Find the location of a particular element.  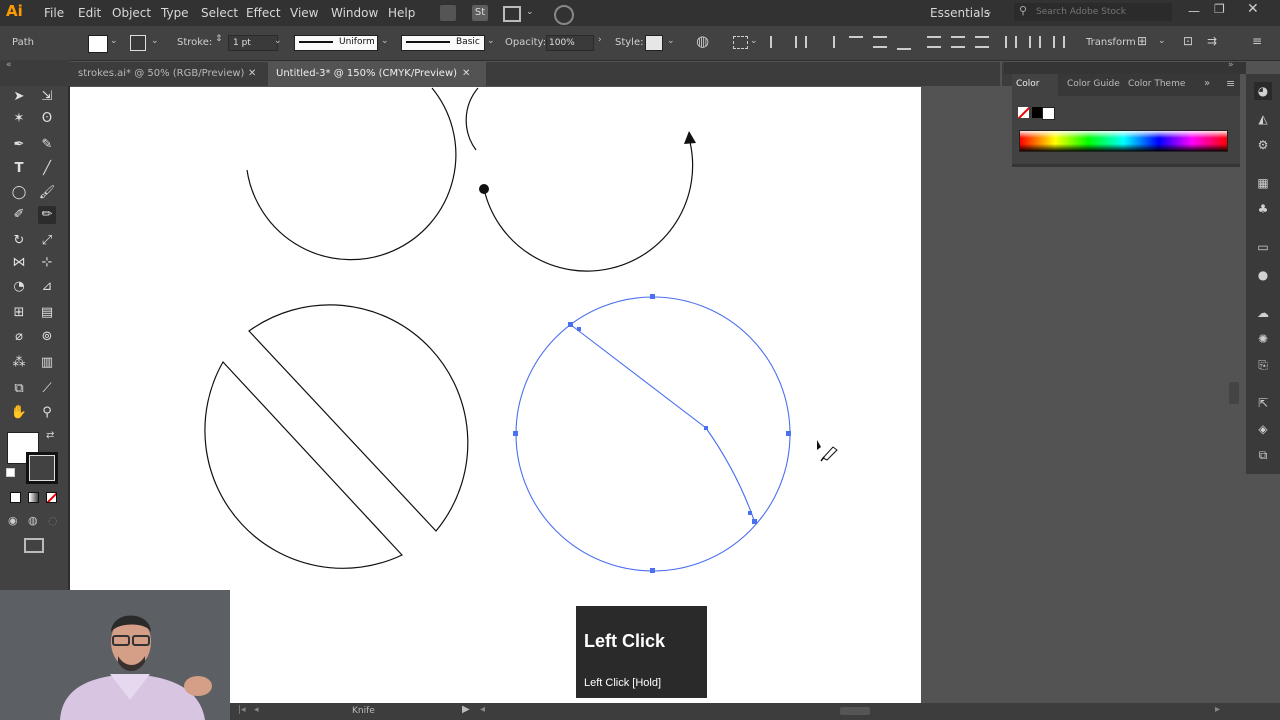

tab-color-theme: Color Theme is located at coordinates (1156, 84).